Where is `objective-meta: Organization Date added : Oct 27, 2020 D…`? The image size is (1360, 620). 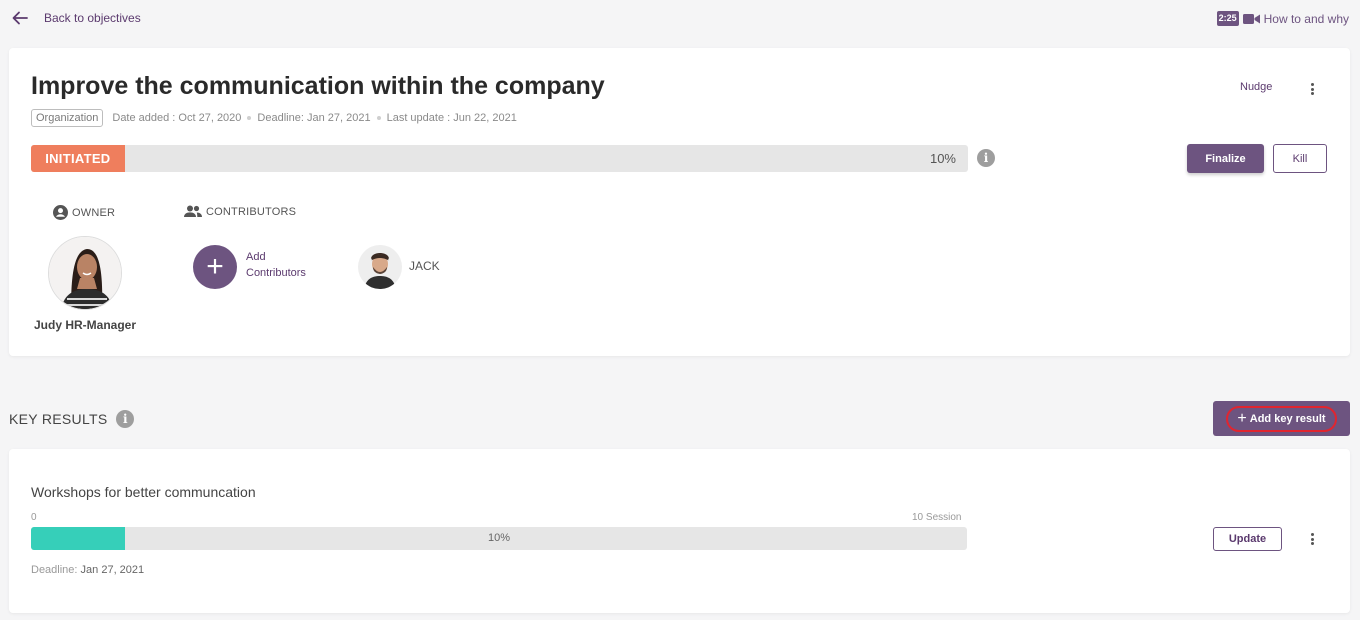 objective-meta: Organization Date added : Oct 27, 2020 D… is located at coordinates (274, 118).